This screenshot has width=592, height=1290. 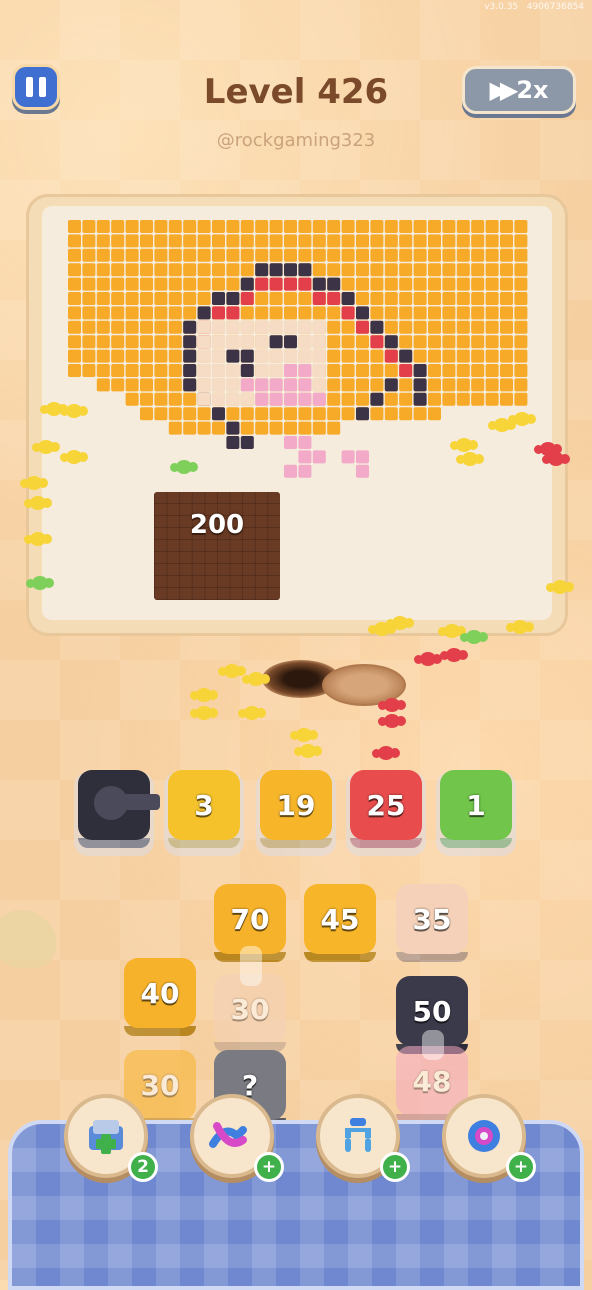 What do you see at coordinates (484, 1136) in the screenshot?
I see `flower-bomb-icon` at bounding box center [484, 1136].